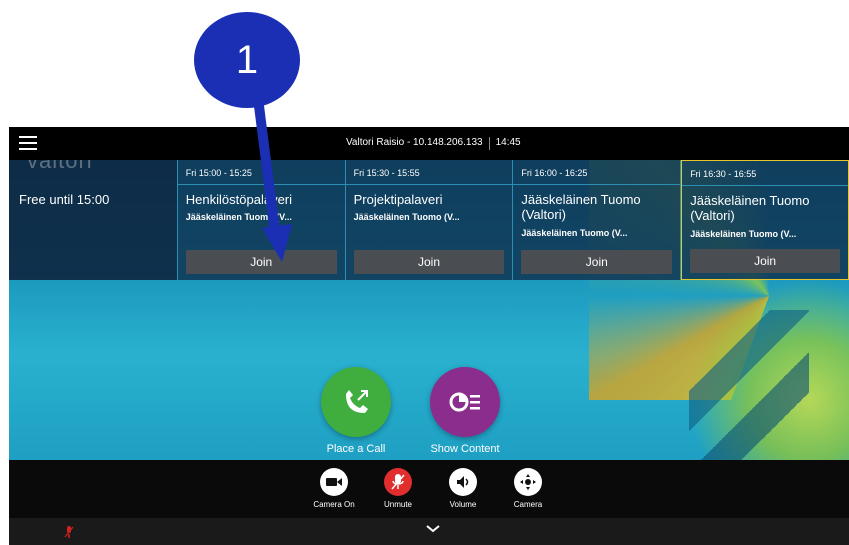 This screenshot has height=545, width=849. Describe the element at coordinates (749, 385) in the screenshot. I see `background-decoration` at that location.